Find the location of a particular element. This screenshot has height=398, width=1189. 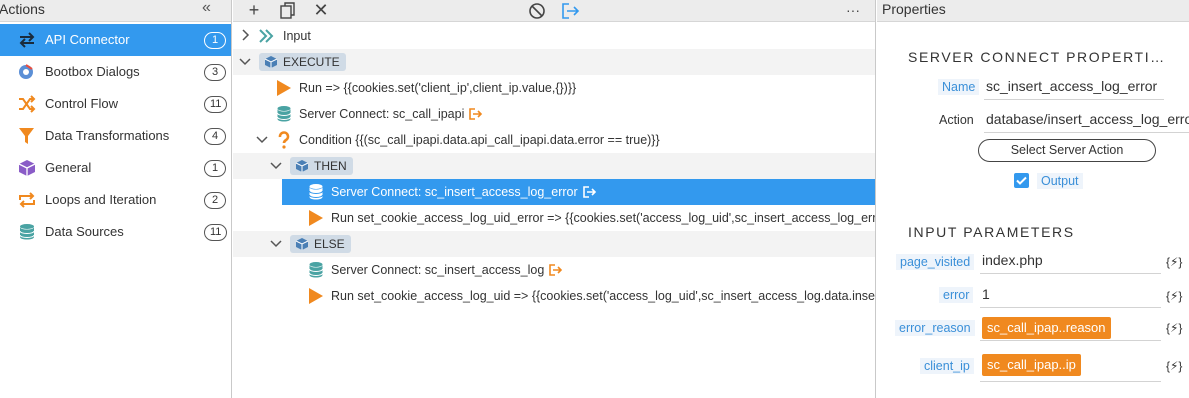

param-label-error: error is located at coordinates (956, 295).